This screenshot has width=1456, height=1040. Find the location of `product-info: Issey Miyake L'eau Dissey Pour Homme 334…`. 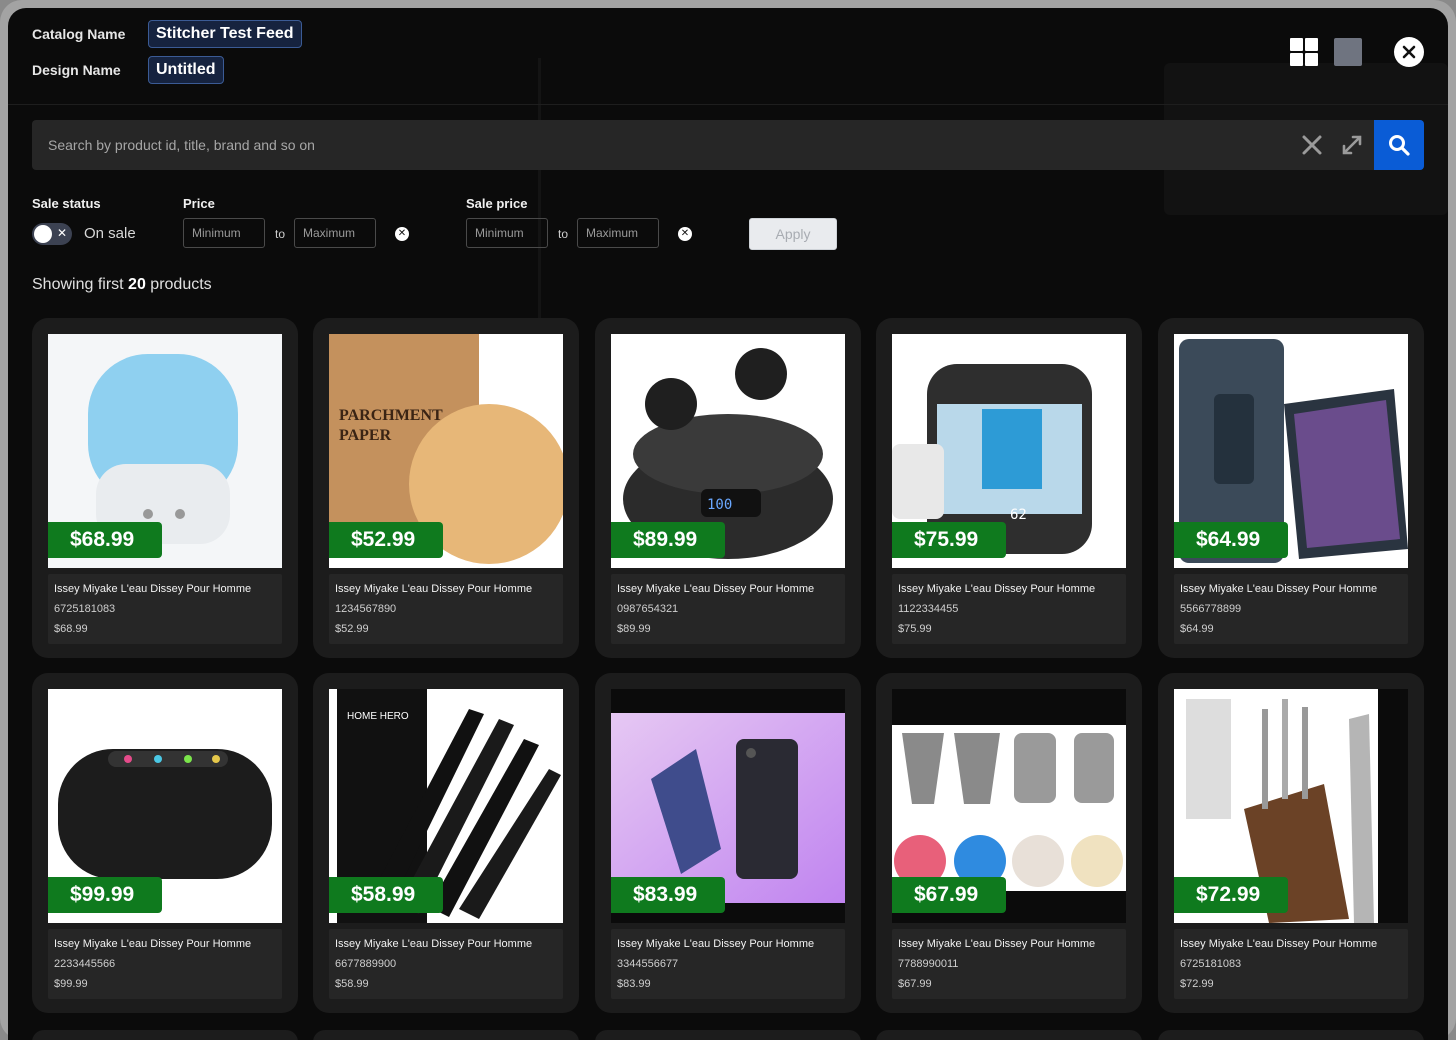

product-info: Issey Miyake L'eau Dissey Pour Homme 334… is located at coordinates (728, 964).